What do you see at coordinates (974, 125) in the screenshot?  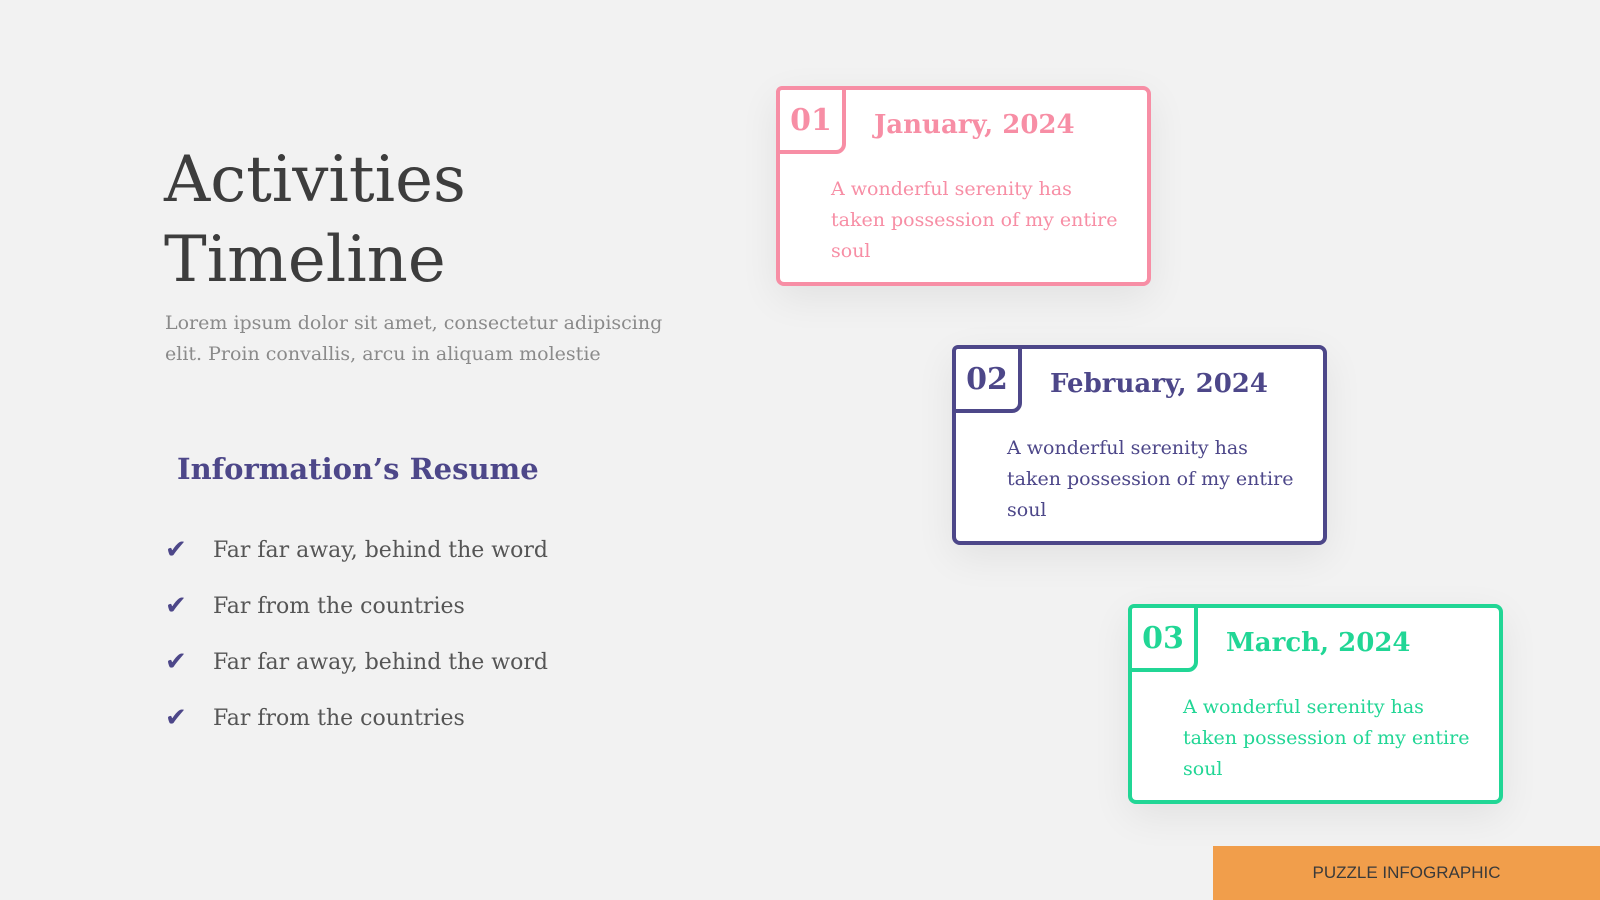 I see `timeline-month: January, 2024` at bounding box center [974, 125].